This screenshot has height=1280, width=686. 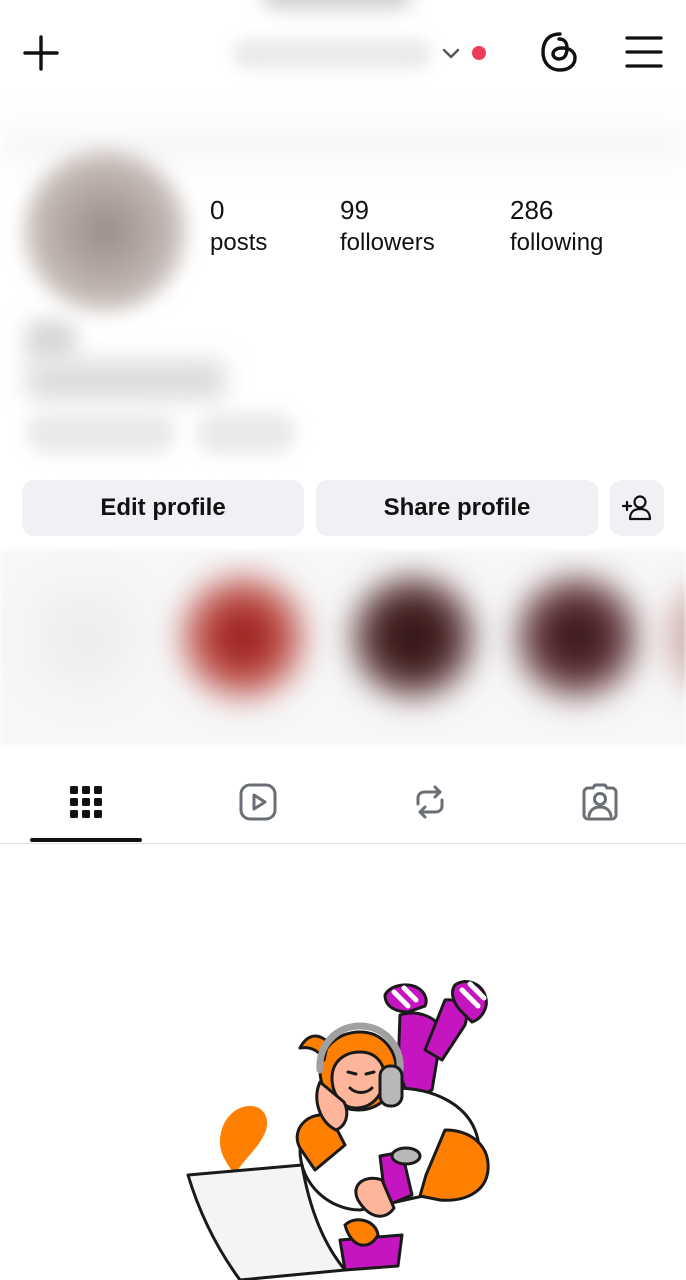 What do you see at coordinates (239, 242) in the screenshot?
I see `posts-label: posts` at bounding box center [239, 242].